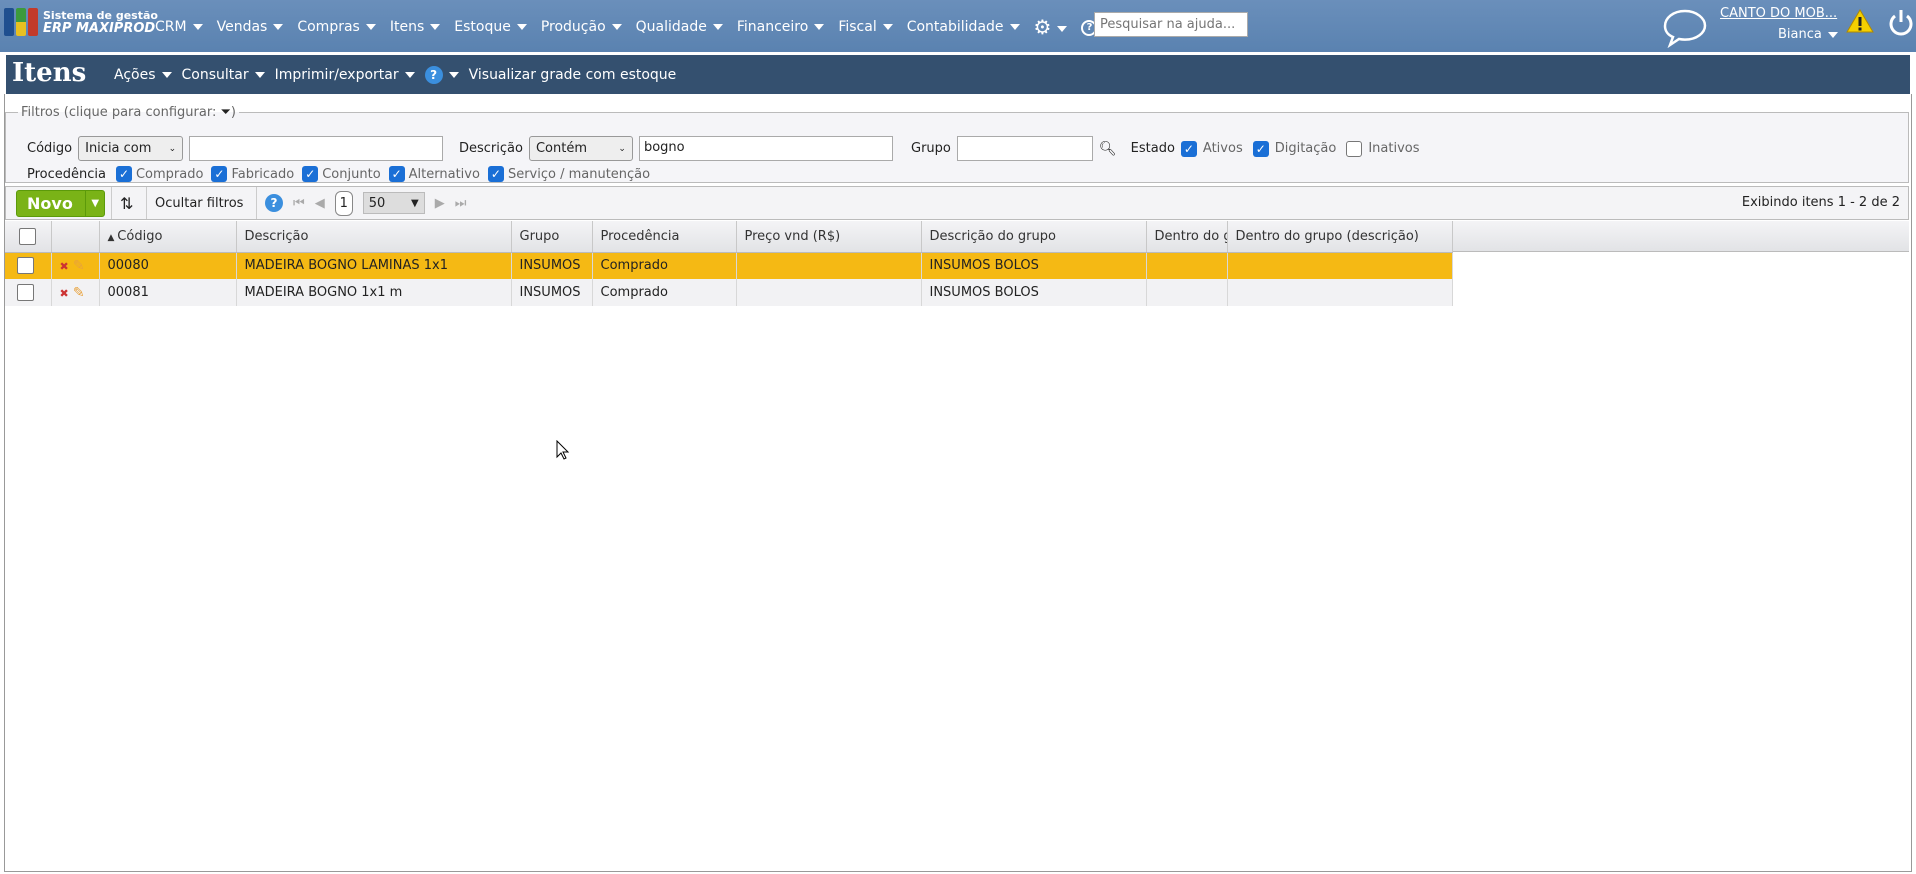  Describe the element at coordinates (829, 265) in the screenshot. I see `cell-preco` at that location.